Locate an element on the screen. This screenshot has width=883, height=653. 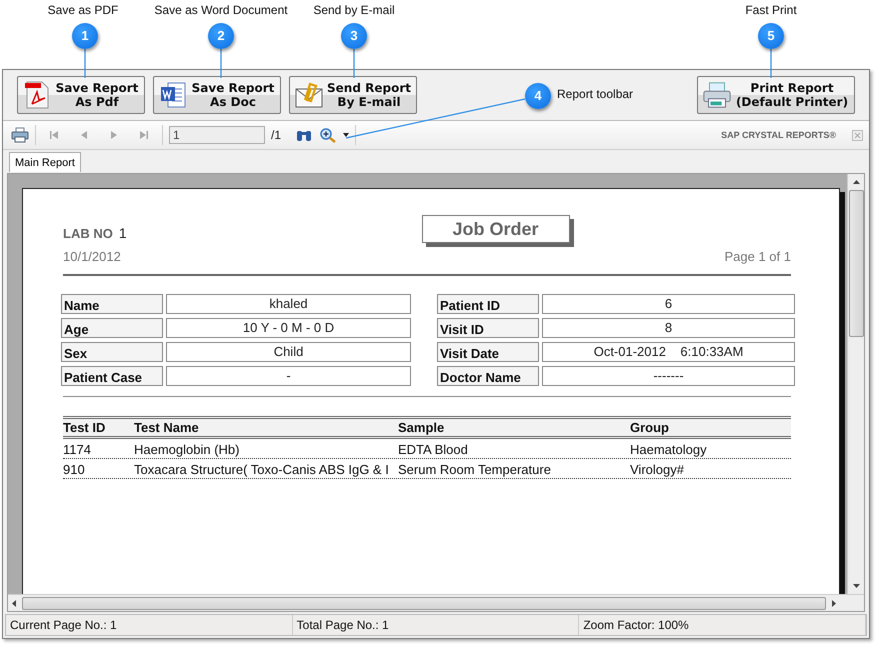
field-label: Visit ID is located at coordinates (488, 328).